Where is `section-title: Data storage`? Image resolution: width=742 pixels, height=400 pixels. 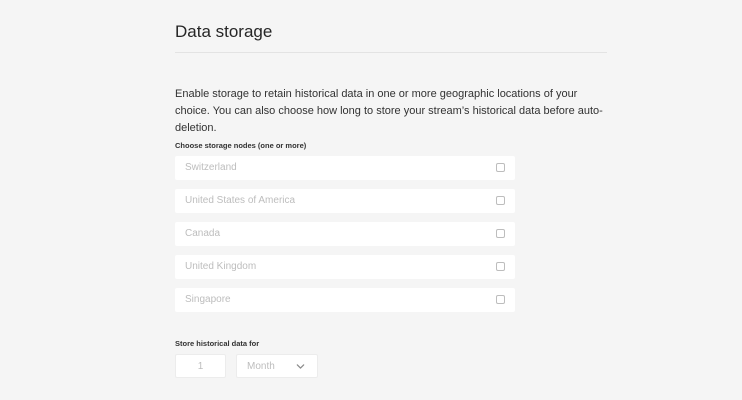
section-title: Data storage is located at coordinates (224, 31).